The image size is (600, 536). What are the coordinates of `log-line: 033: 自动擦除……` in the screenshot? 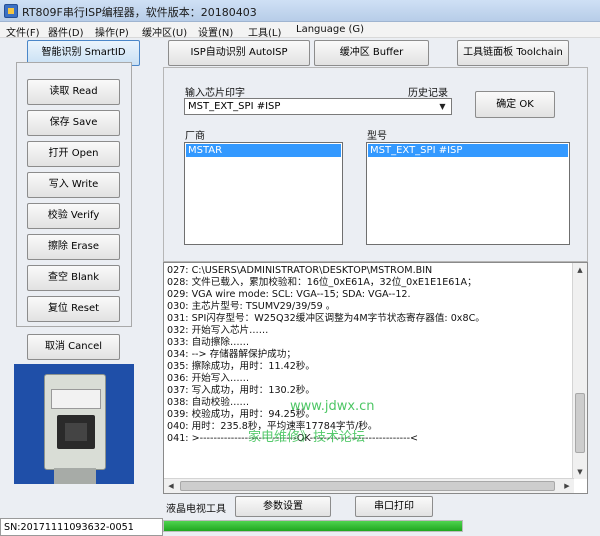 It's located at (208, 342).